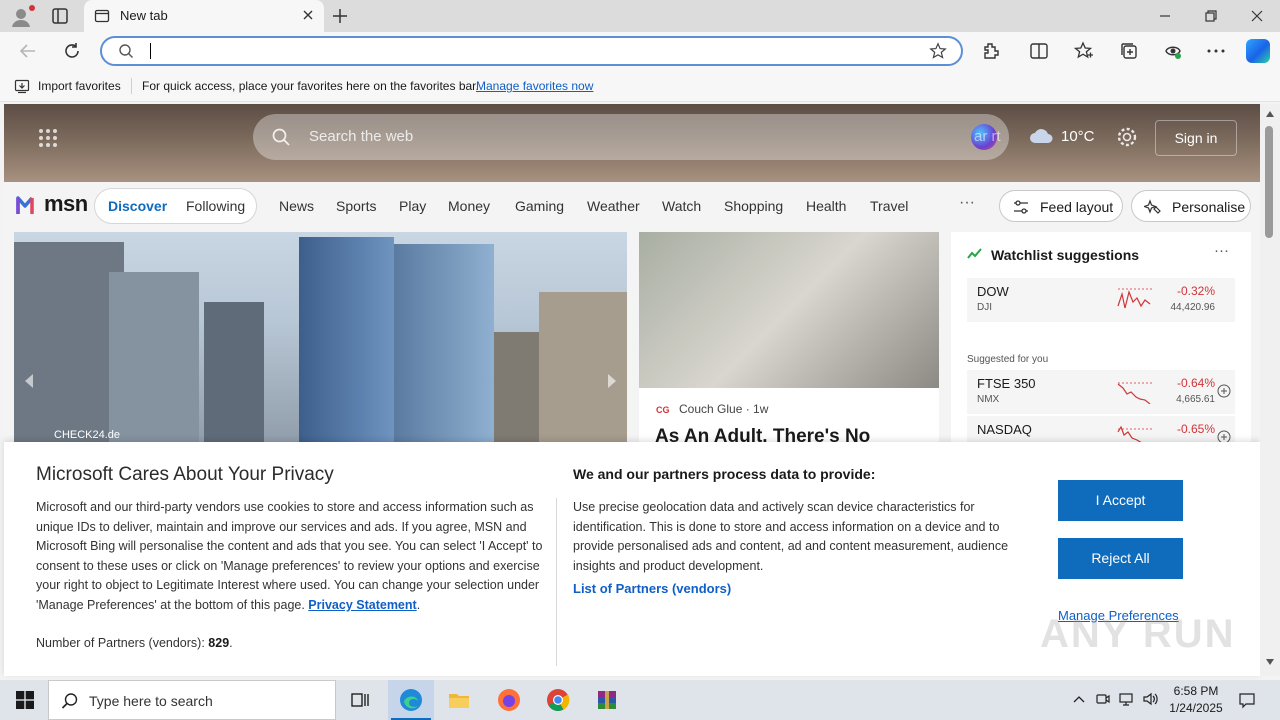 The image size is (1280, 720). I want to click on taskbar-chrome-button, so click(558, 700).